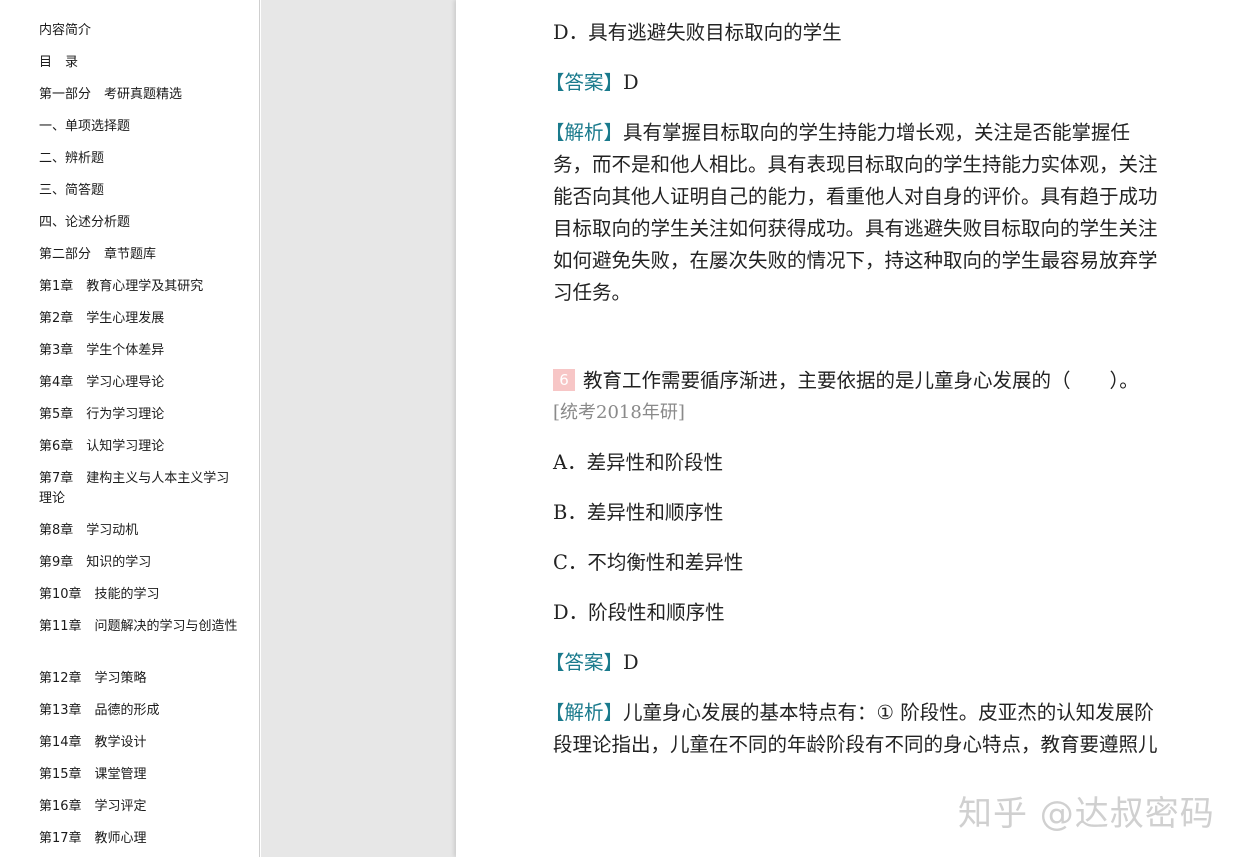  What do you see at coordinates (846, 381) in the screenshot?
I see `q6-stem: 6 教育工作需要循序渐进，主要依据的是儿童身心发展的（ ）。` at bounding box center [846, 381].